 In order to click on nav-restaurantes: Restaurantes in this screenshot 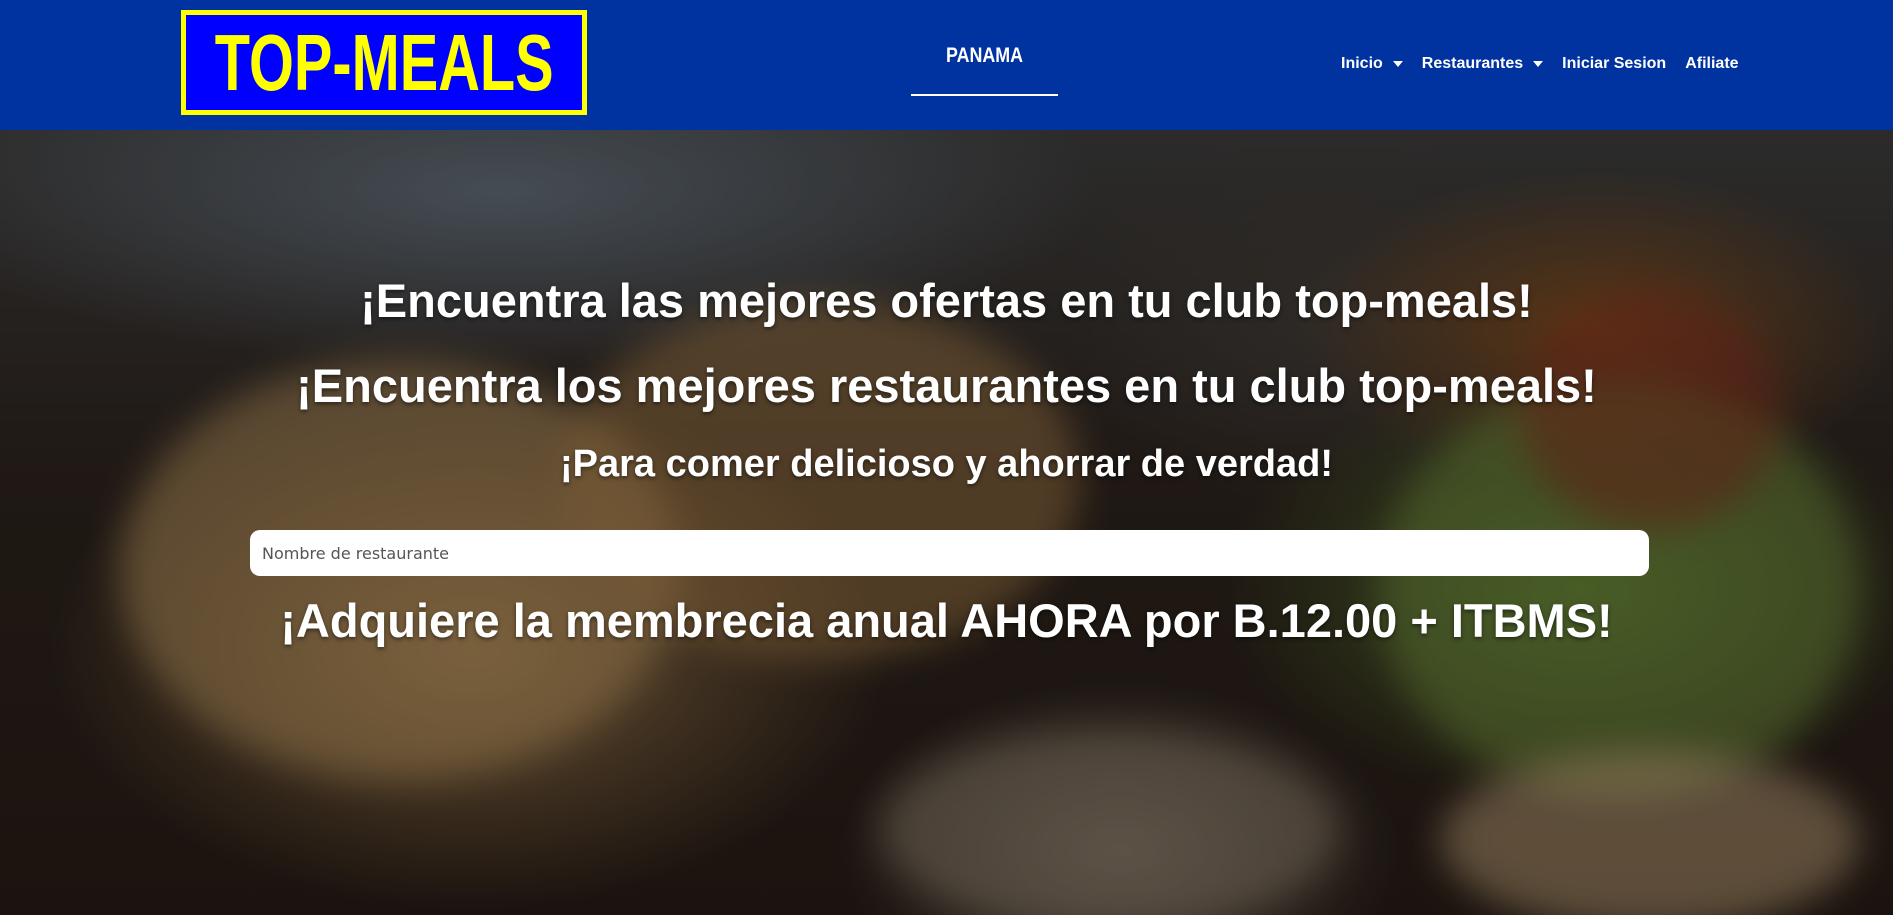, I will do `click(1482, 64)`.